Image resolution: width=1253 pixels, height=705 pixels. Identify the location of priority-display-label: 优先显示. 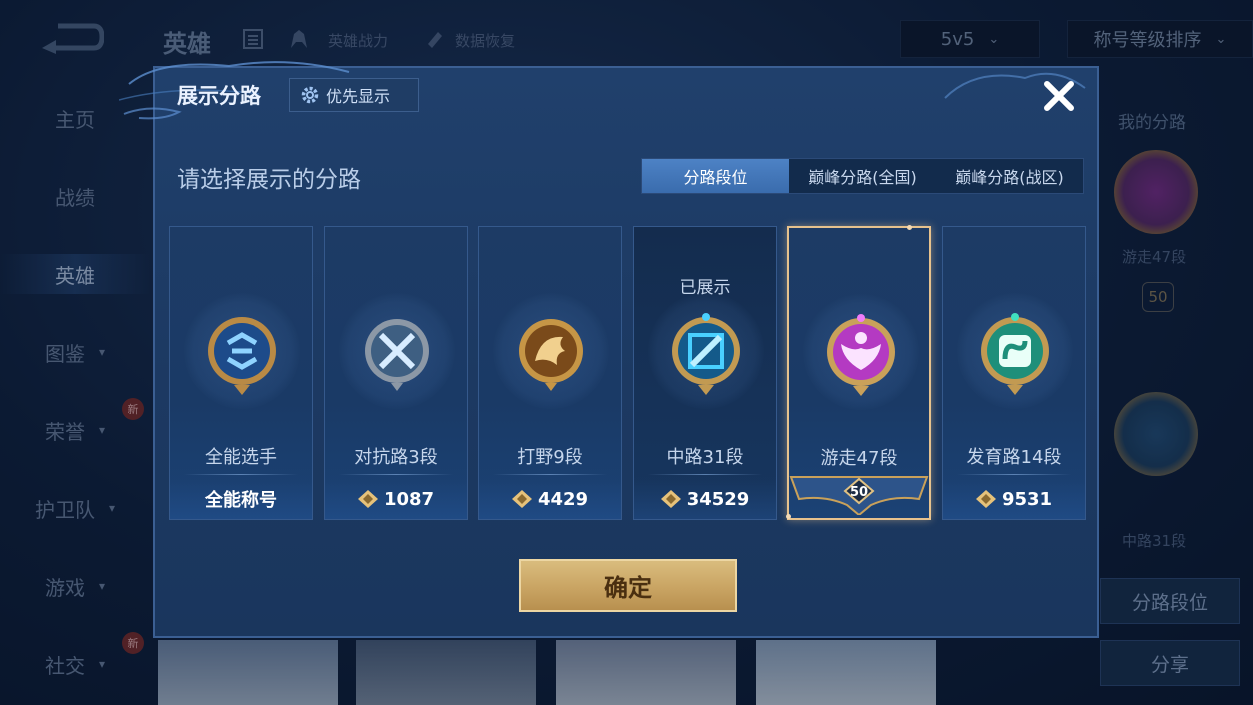
(358, 96).